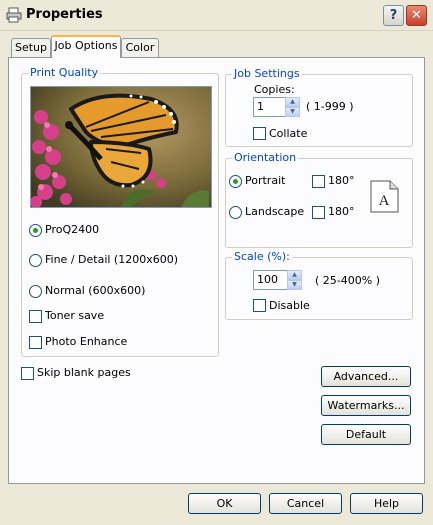 The image size is (433, 525). Describe the element at coordinates (393, 15) in the screenshot. I see `help-title-button: ?` at that location.